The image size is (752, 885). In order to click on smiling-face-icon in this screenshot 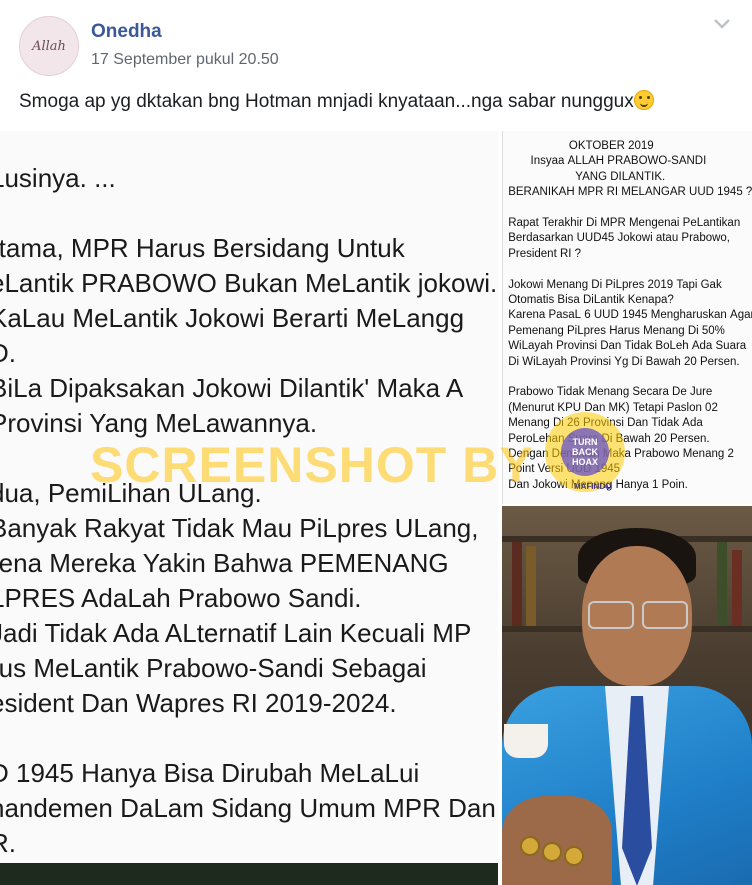, I will do `click(643, 100)`.